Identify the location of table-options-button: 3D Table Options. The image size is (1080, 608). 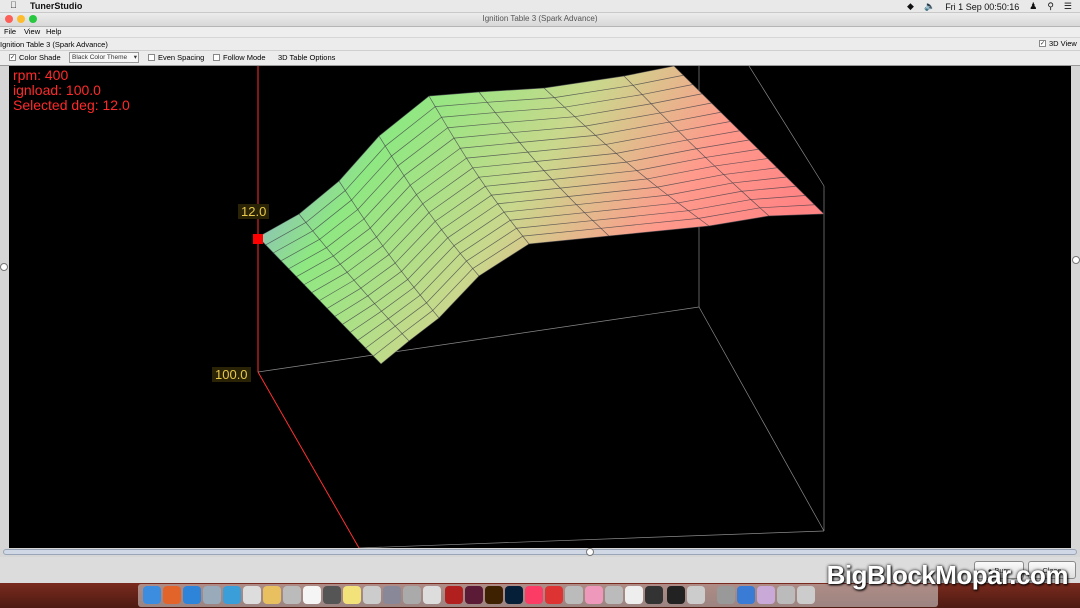
(306, 57).